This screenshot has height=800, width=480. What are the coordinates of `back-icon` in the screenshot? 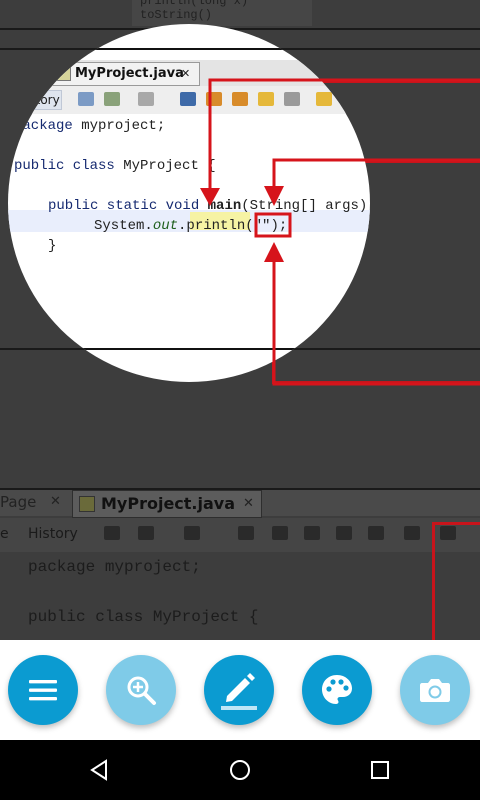 It's located at (98, 770).